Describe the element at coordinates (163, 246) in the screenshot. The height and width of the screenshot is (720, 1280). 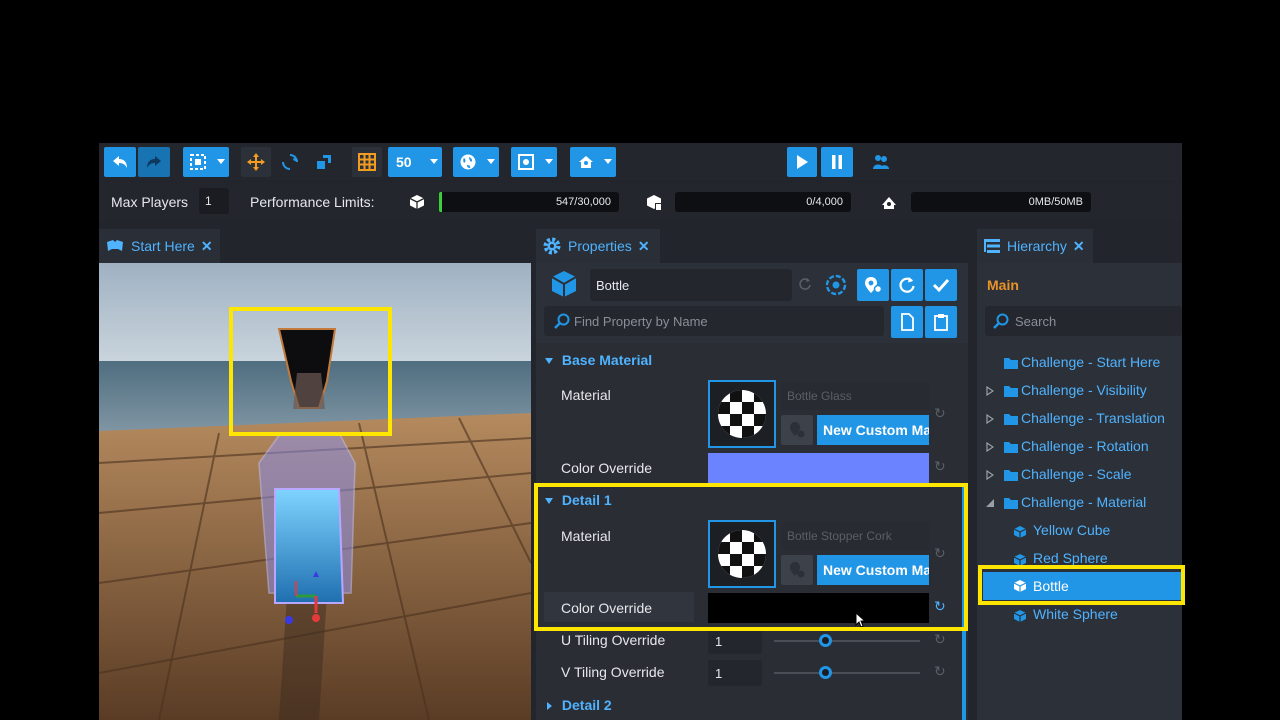
I see `tab-start-here-label: Start Here` at that location.